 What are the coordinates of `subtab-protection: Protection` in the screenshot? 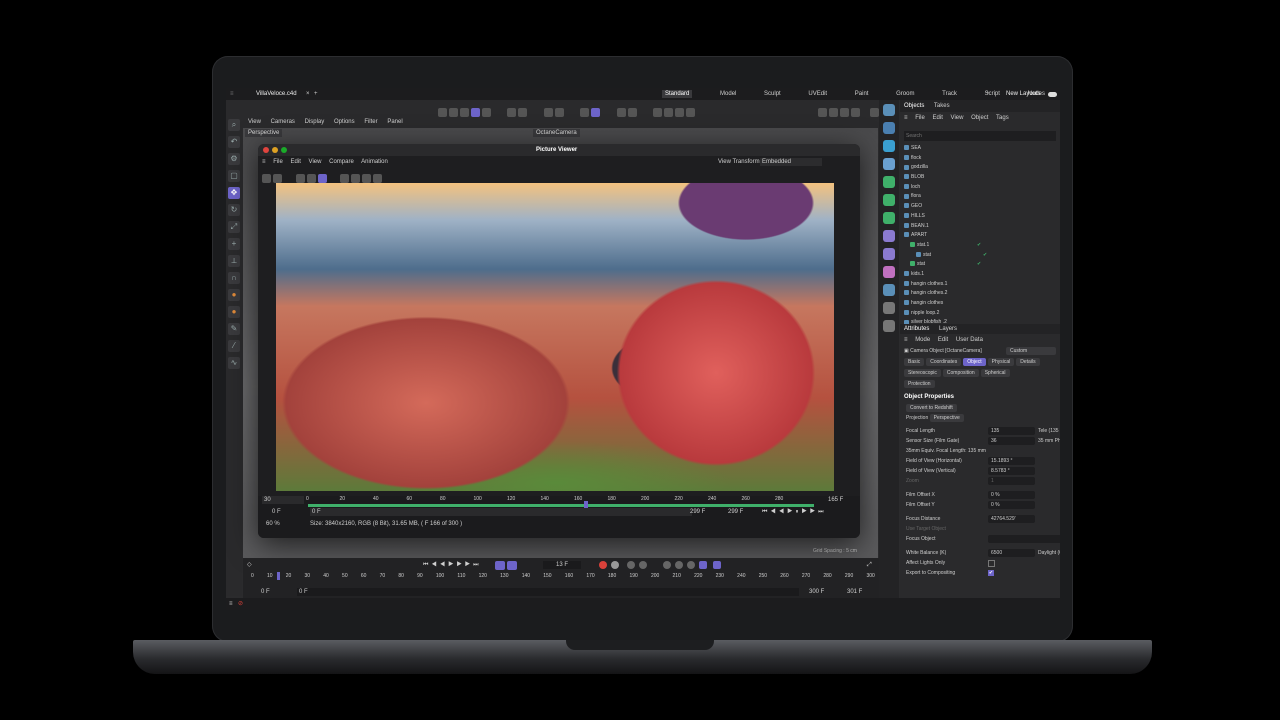 It's located at (919, 384).